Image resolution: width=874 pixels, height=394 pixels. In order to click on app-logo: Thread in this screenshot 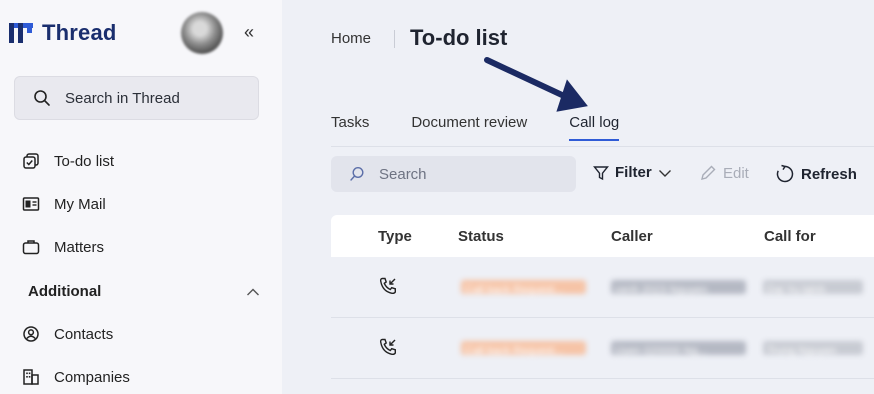, I will do `click(62, 33)`.